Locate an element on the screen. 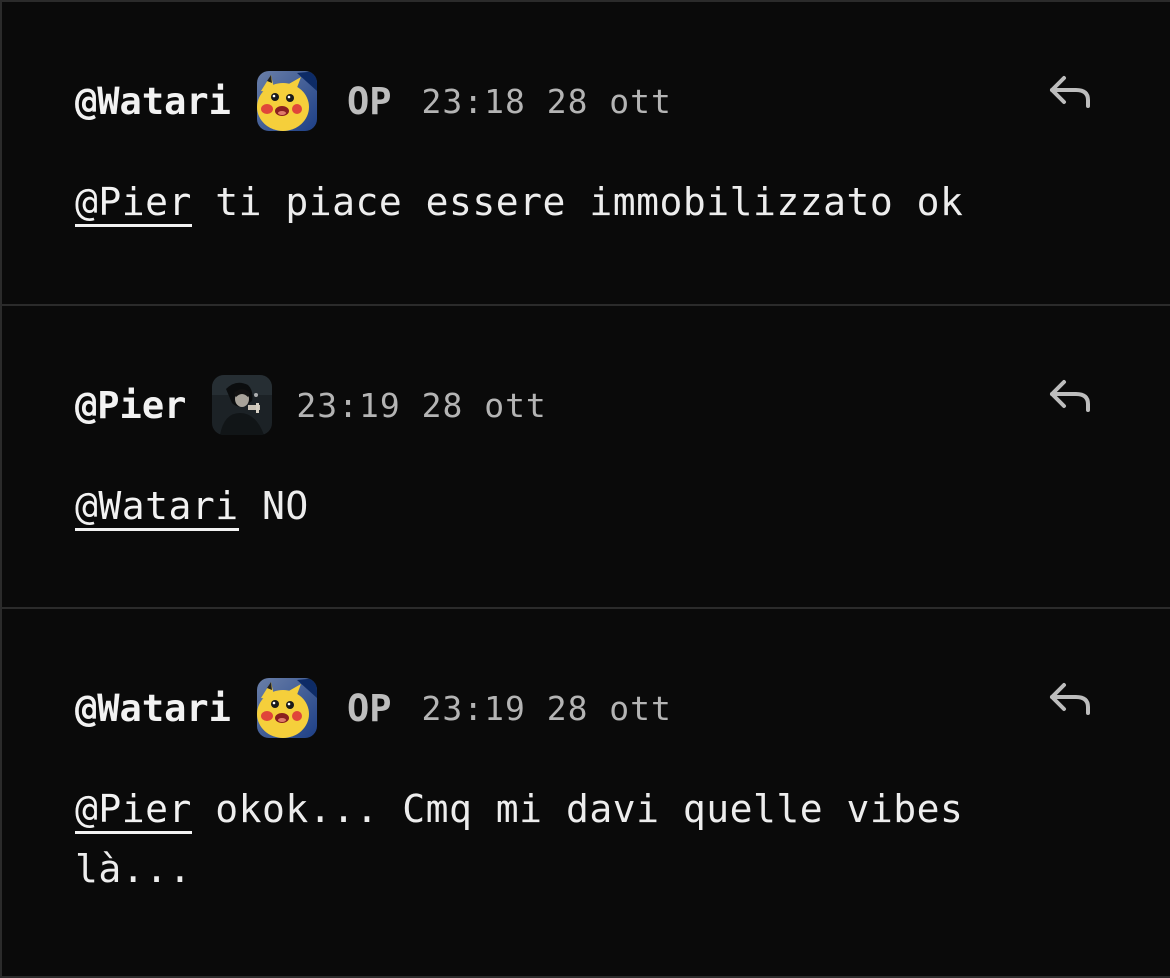 The width and height of the screenshot is (1170, 978). comment-header: @Pier 23:19 28 ott is located at coordinates (311, 405).